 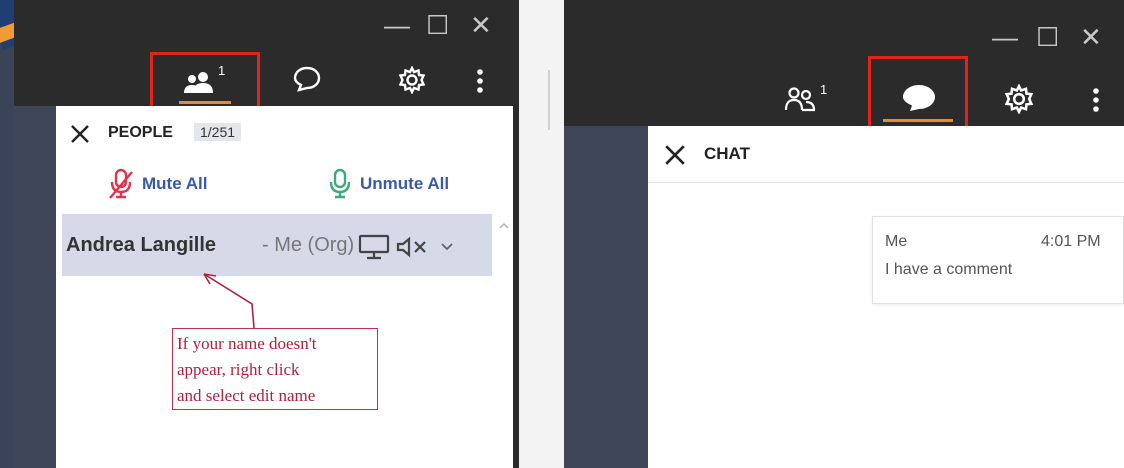 What do you see at coordinates (246, 395) in the screenshot?
I see `annotation-line: and select edit name` at bounding box center [246, 395].